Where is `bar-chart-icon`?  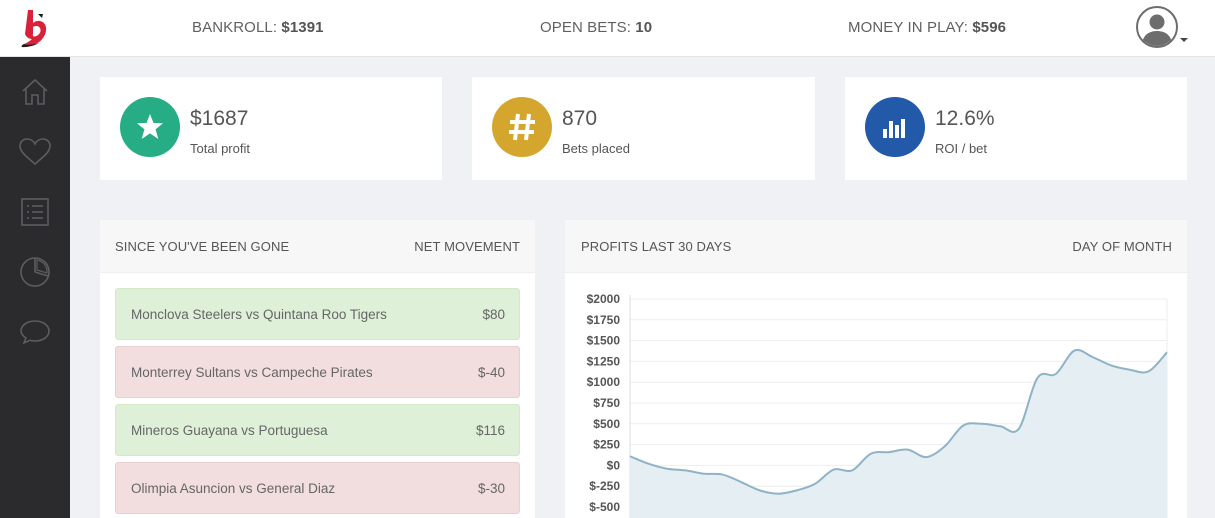 bar-chart-icon is located at coordinates (894, 128).